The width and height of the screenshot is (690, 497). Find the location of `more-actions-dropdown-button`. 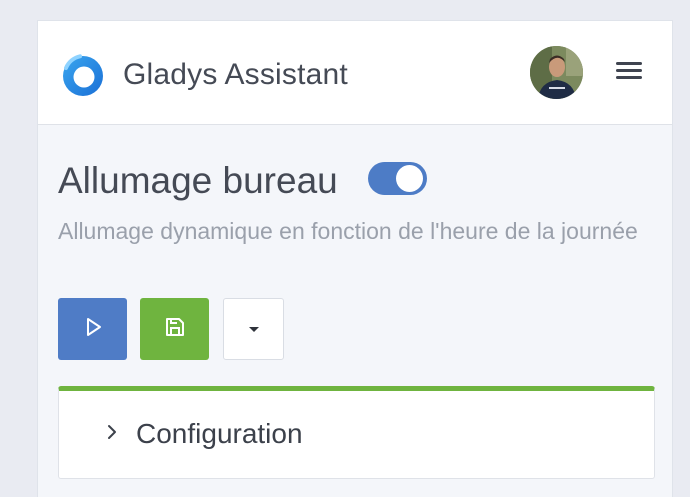

more-actions-dropdown-button is located at coordinates (253, 329).